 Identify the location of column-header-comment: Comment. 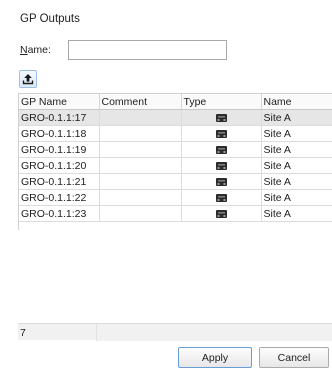
(140, 102).